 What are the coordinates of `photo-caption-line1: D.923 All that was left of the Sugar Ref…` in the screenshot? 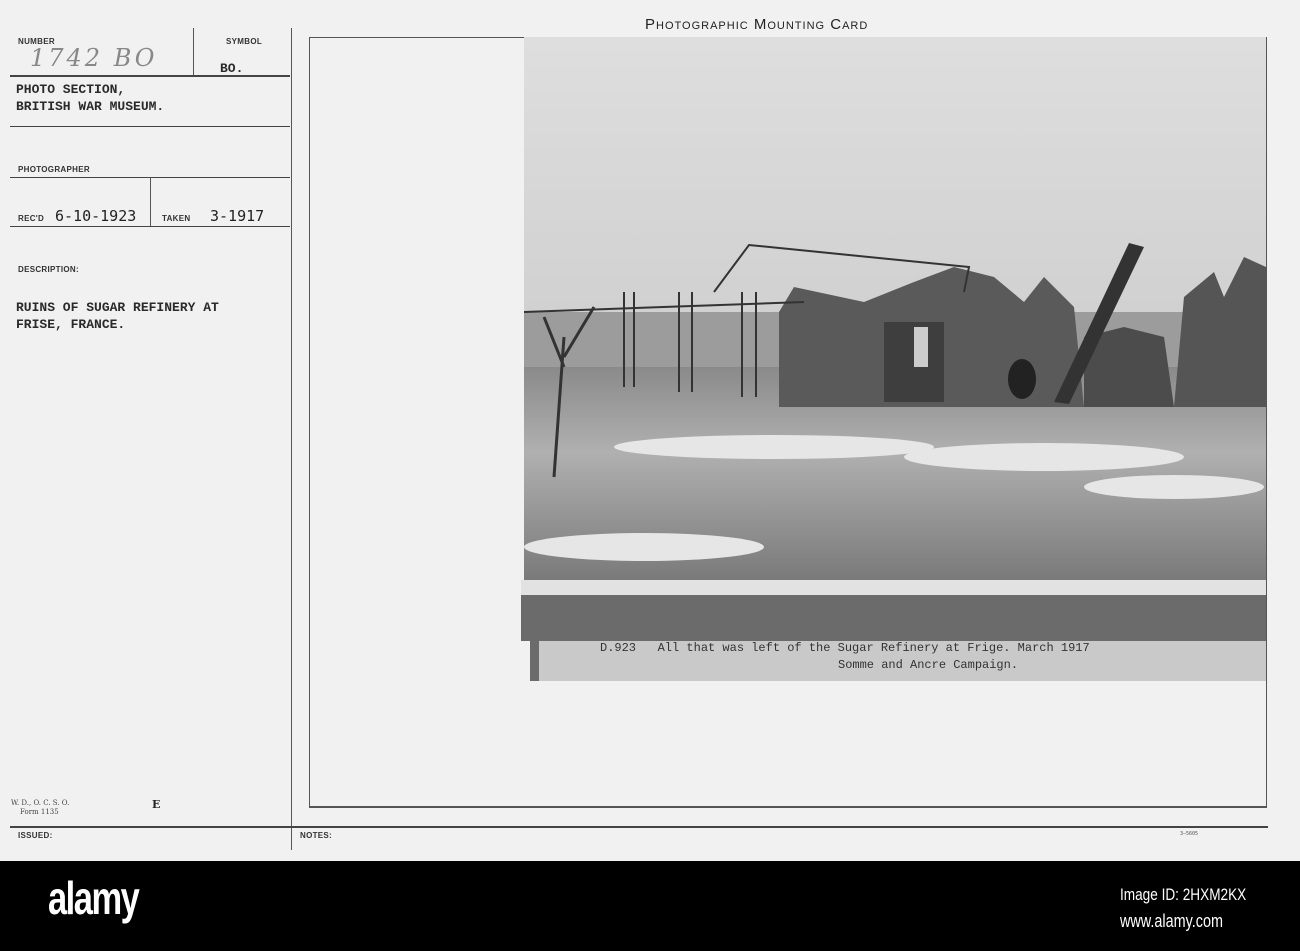 It's located at (845, 648).